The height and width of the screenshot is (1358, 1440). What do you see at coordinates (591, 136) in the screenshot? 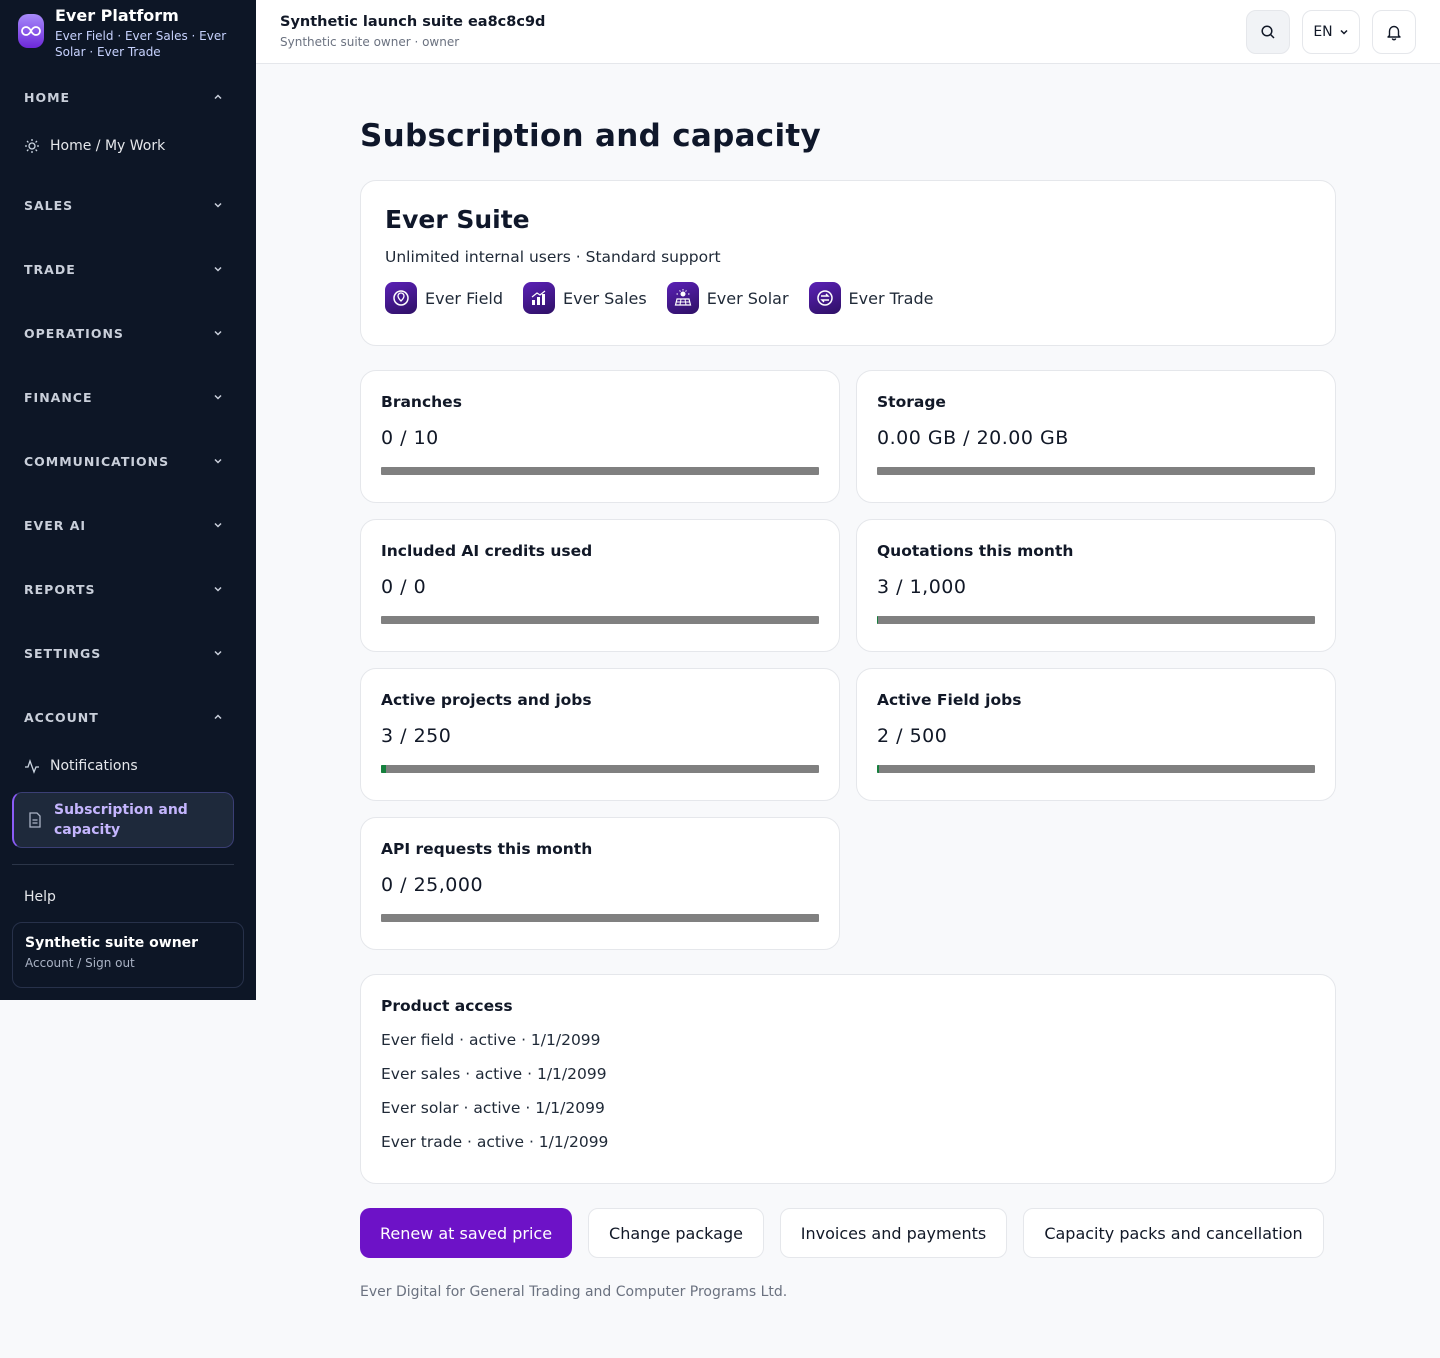
I see `page-title: Subscription and capacity` at bounding box center [591, 136].